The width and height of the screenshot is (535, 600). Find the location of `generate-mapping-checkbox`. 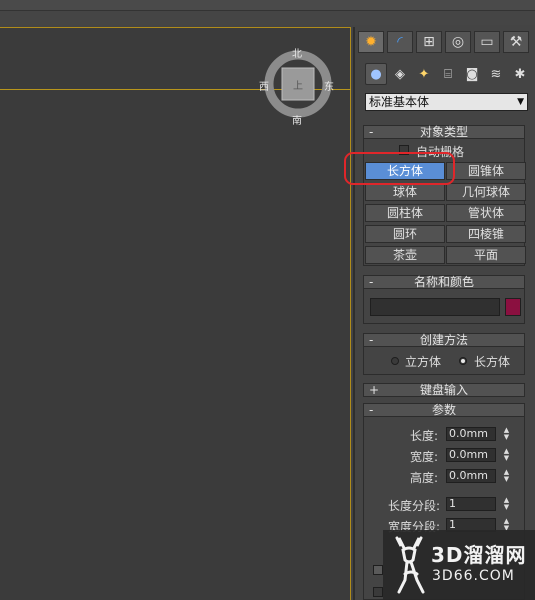

generate-mapping-checkbox is located at coordinates (378, 570).